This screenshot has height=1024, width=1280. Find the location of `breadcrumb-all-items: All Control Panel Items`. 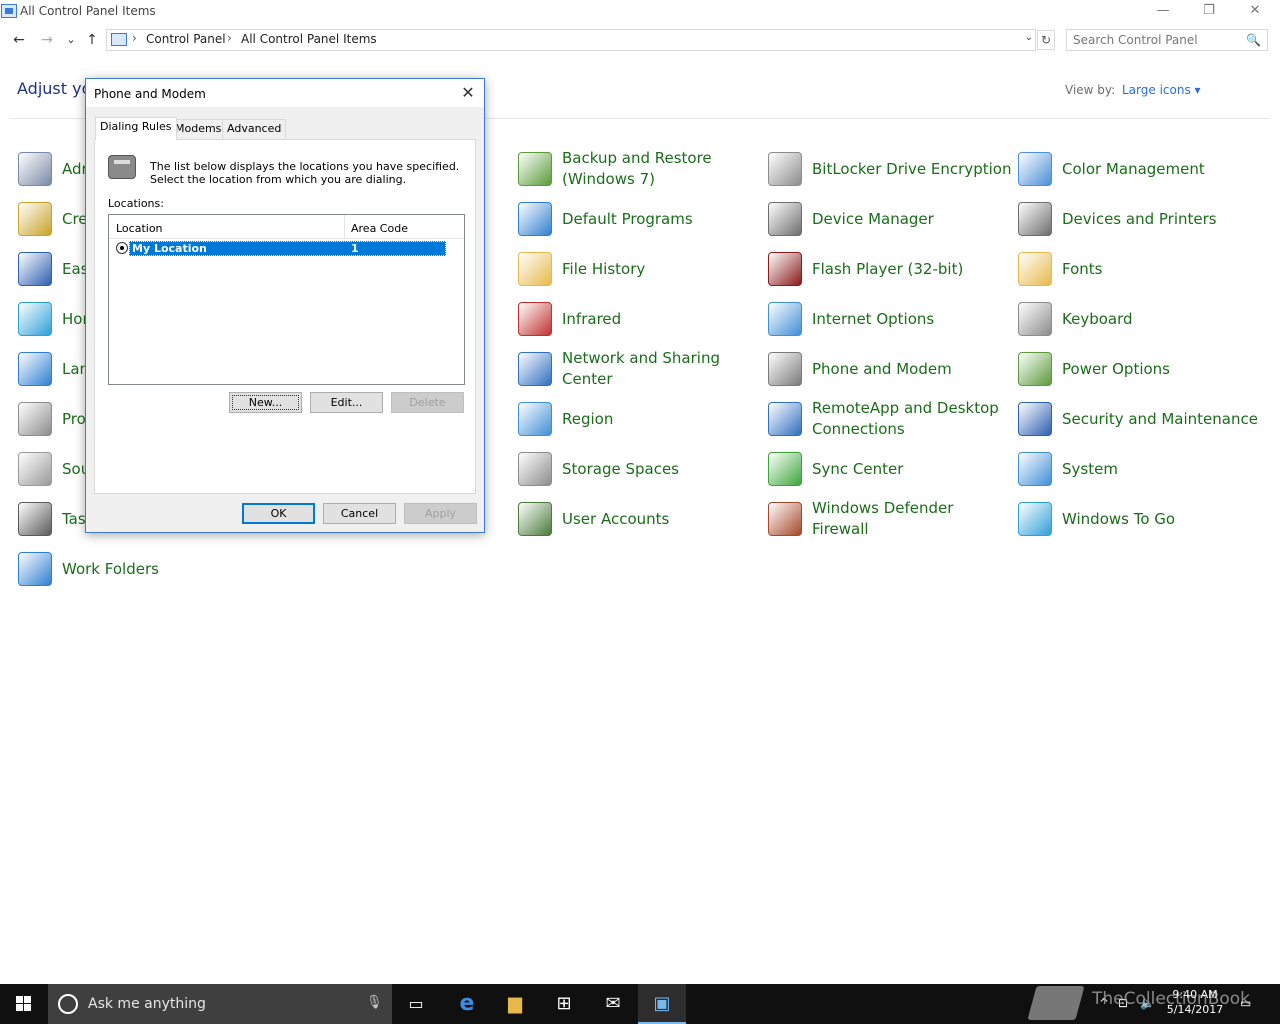

breadcrumb-all-items: All Control Panel Items is located at coordinates (309, 39).